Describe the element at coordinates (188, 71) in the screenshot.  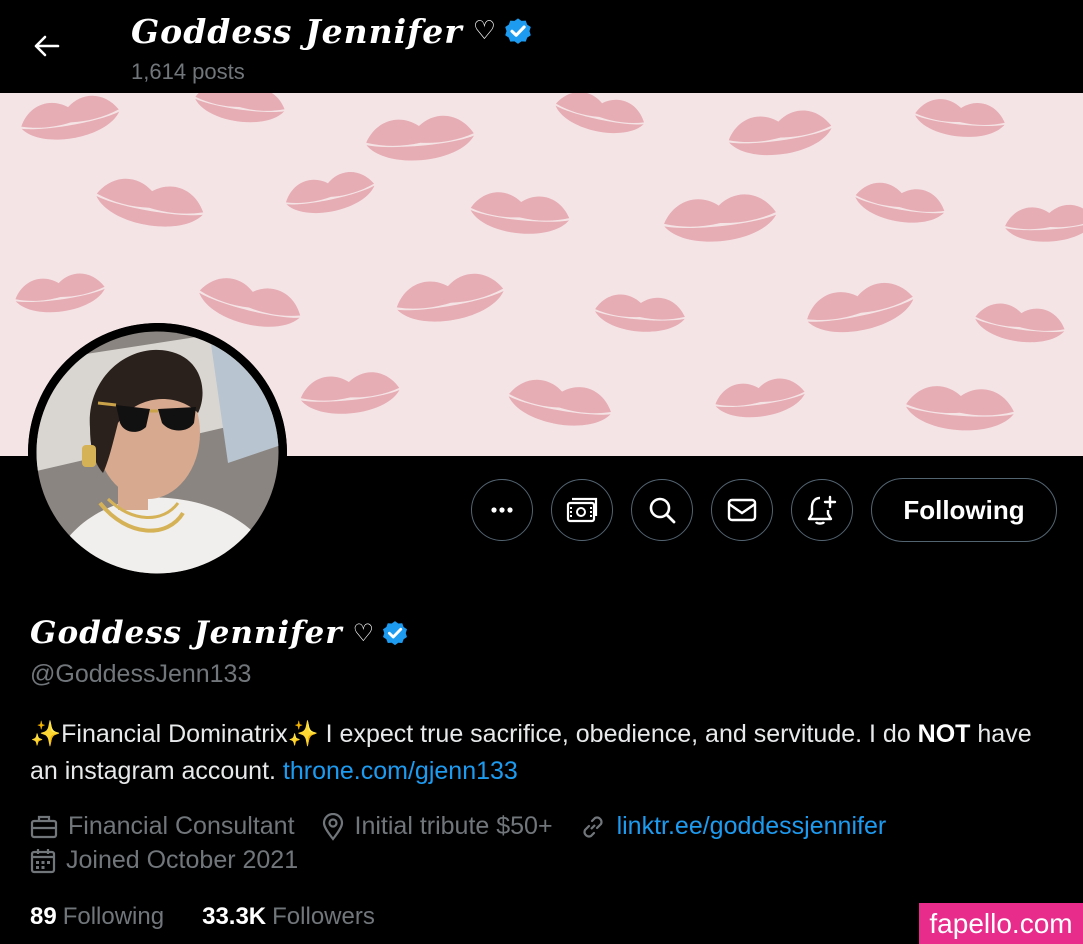
I see `post-count: 1,614 posts` at that location.